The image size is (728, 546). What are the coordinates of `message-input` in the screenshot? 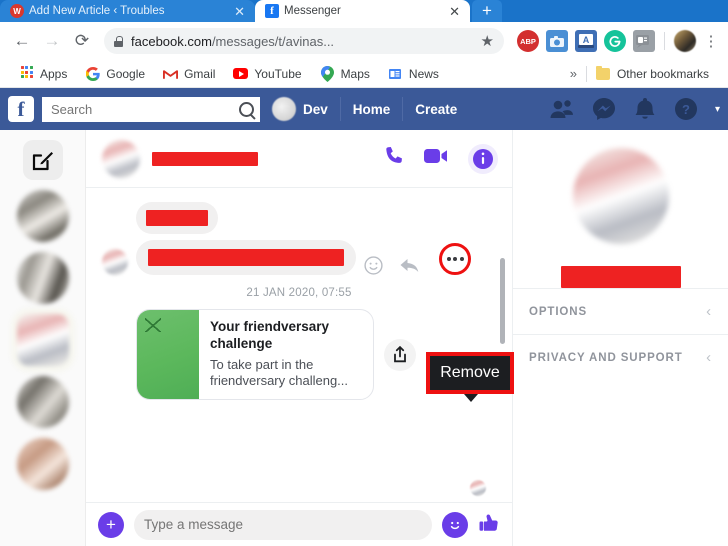 It's located at (283, 524).